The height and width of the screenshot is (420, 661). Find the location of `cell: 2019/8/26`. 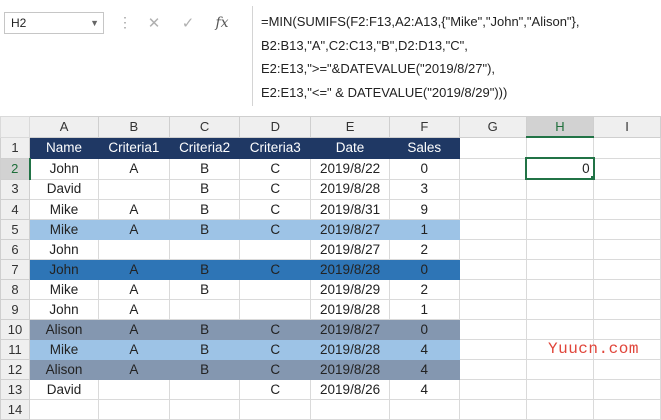

cell: 2019/8/26 is located at coordinates (350, 389).